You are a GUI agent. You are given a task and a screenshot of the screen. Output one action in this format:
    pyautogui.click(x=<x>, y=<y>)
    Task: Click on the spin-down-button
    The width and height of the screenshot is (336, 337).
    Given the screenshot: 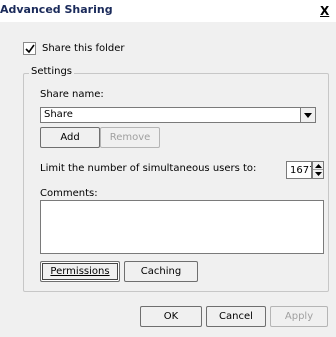 What is the action you would take?
    pyautogui.click(x=318, y=174)
    